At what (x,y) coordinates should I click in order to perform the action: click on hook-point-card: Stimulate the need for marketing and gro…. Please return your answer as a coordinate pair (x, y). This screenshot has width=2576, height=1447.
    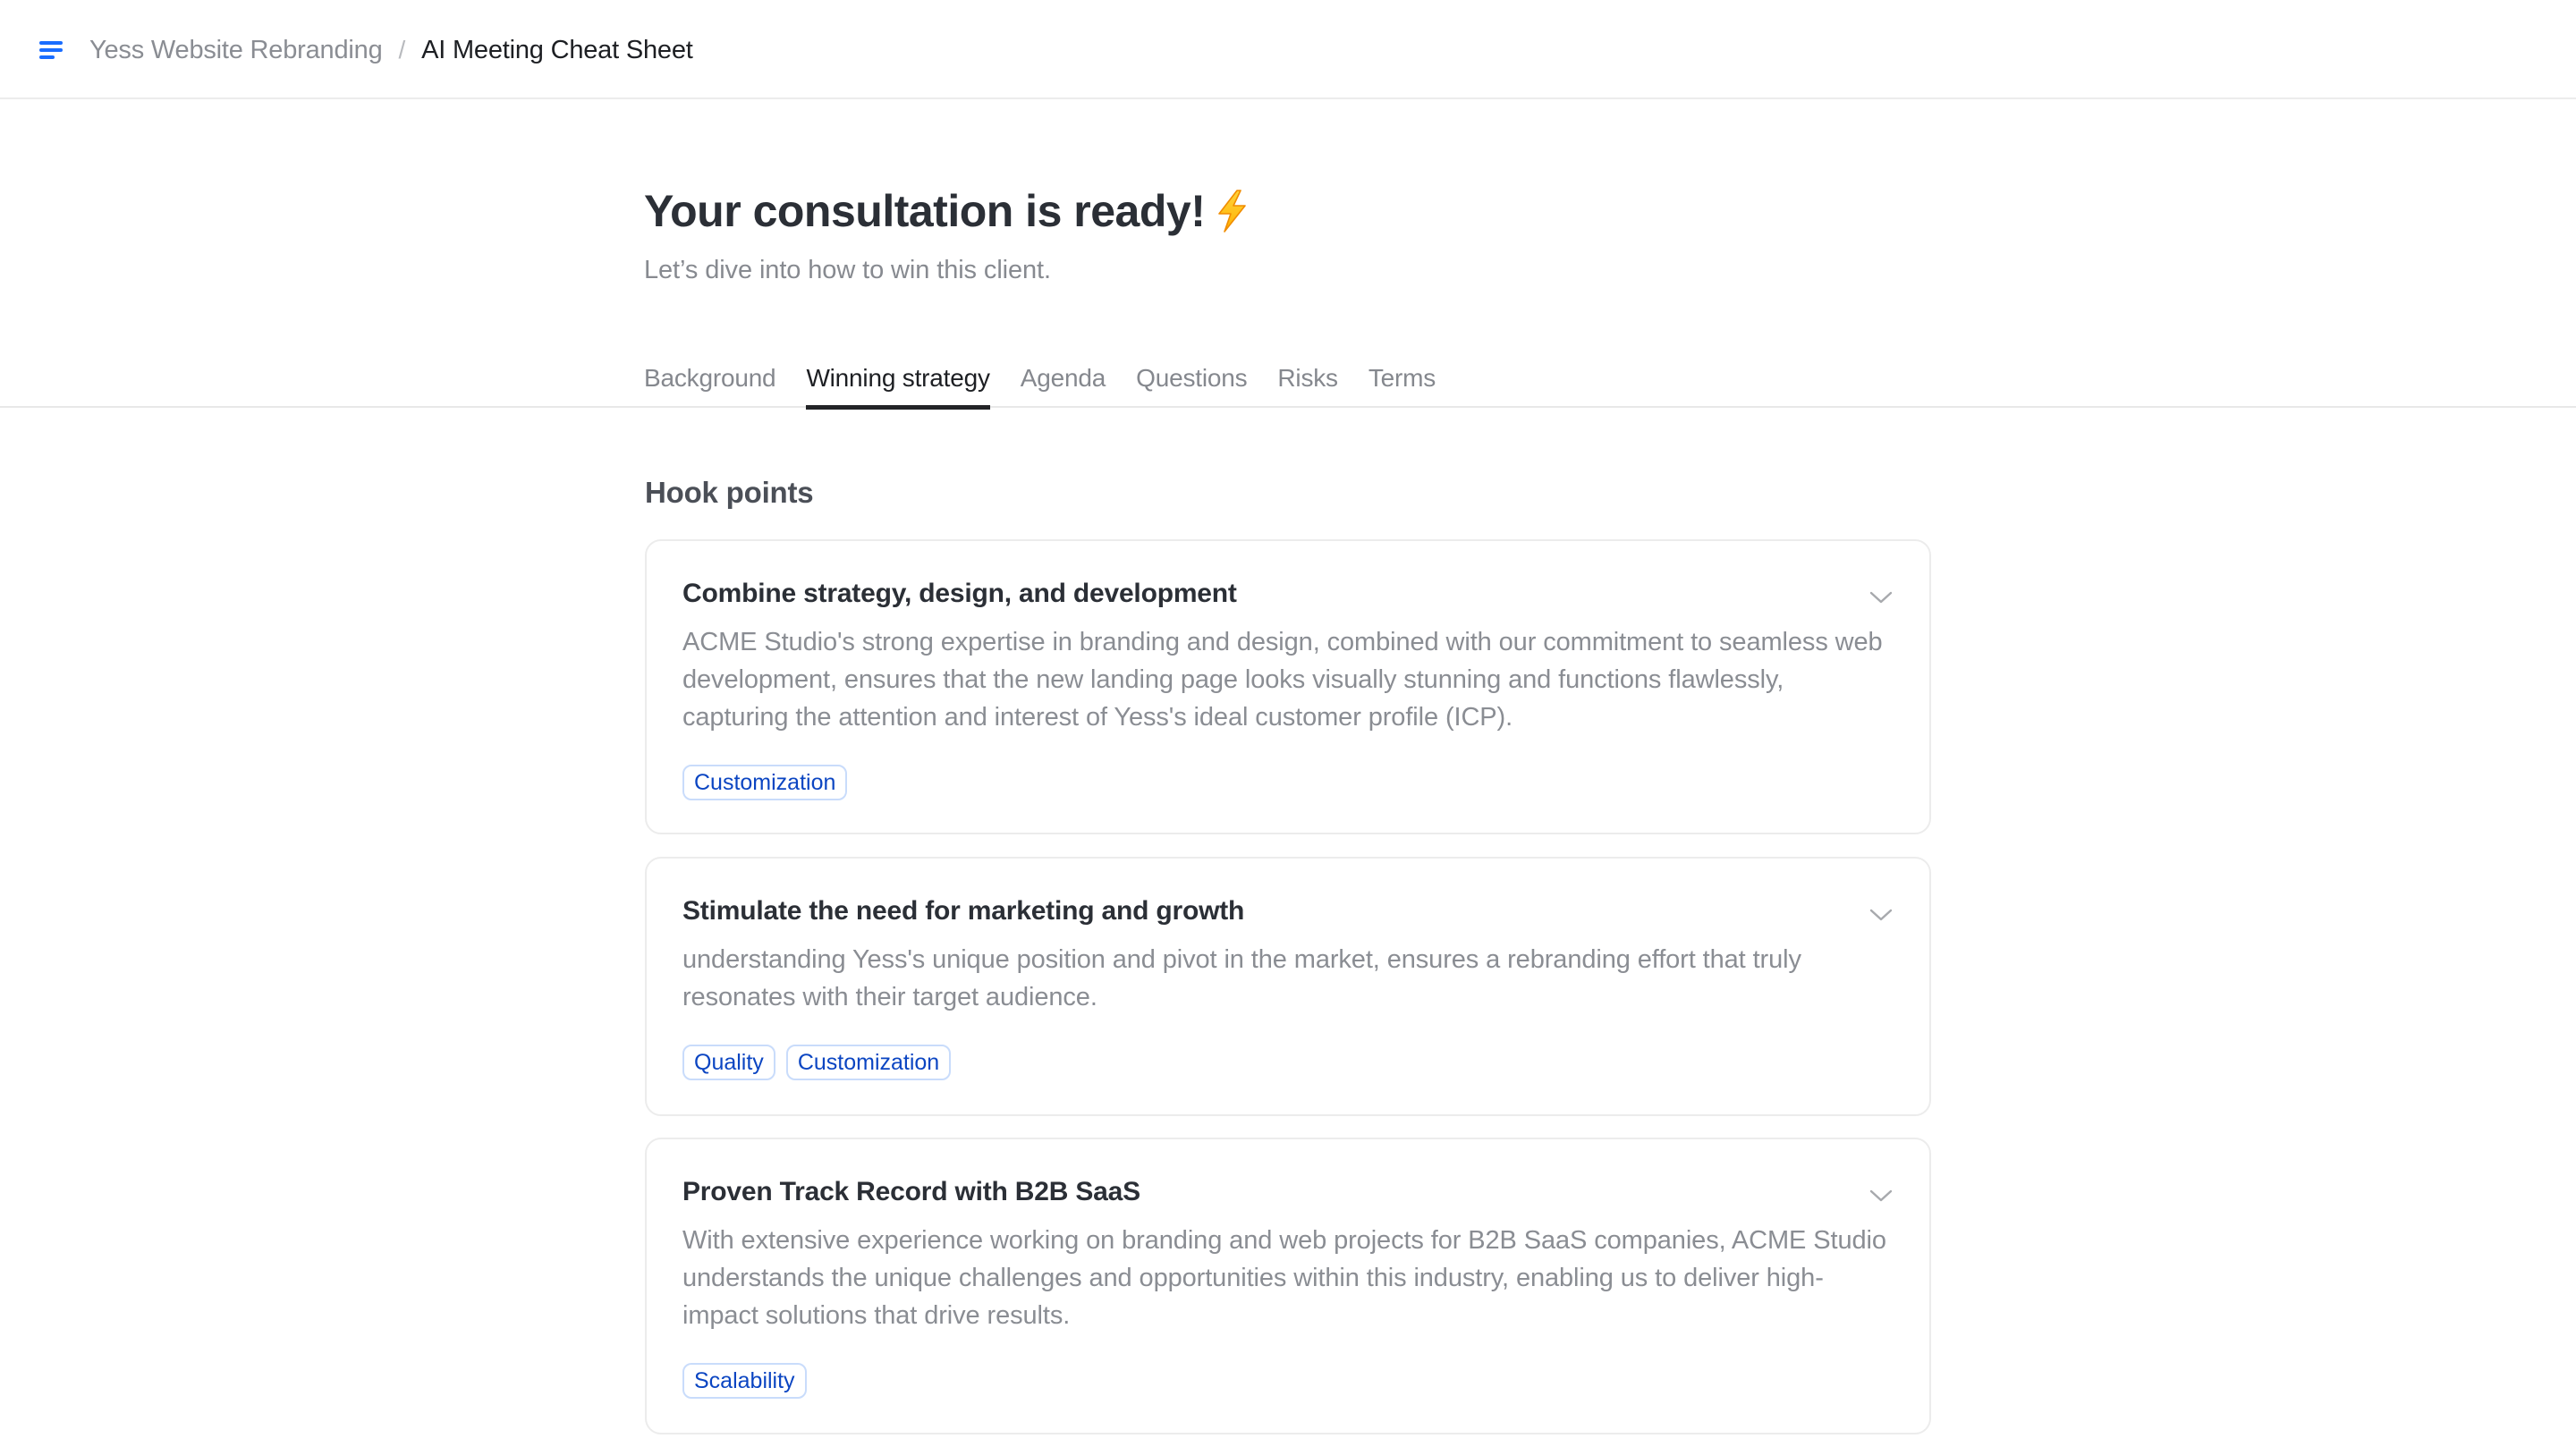
    Looking at the image, I should click on (1288, 986).